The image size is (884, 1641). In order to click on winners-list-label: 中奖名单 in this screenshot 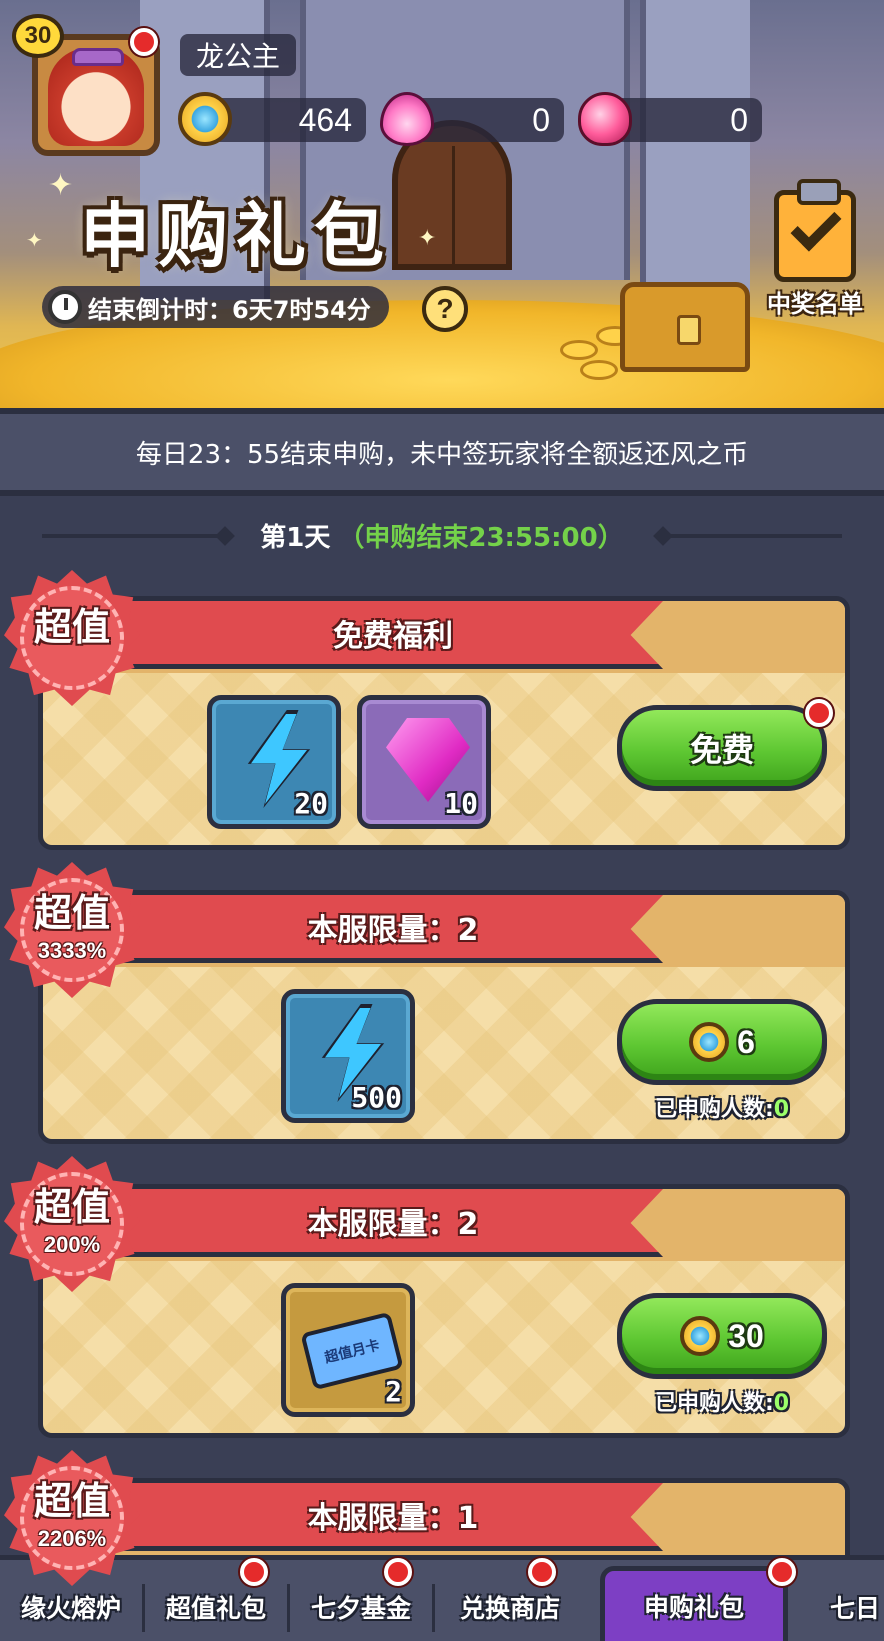, I will do `click(815, 304)`.